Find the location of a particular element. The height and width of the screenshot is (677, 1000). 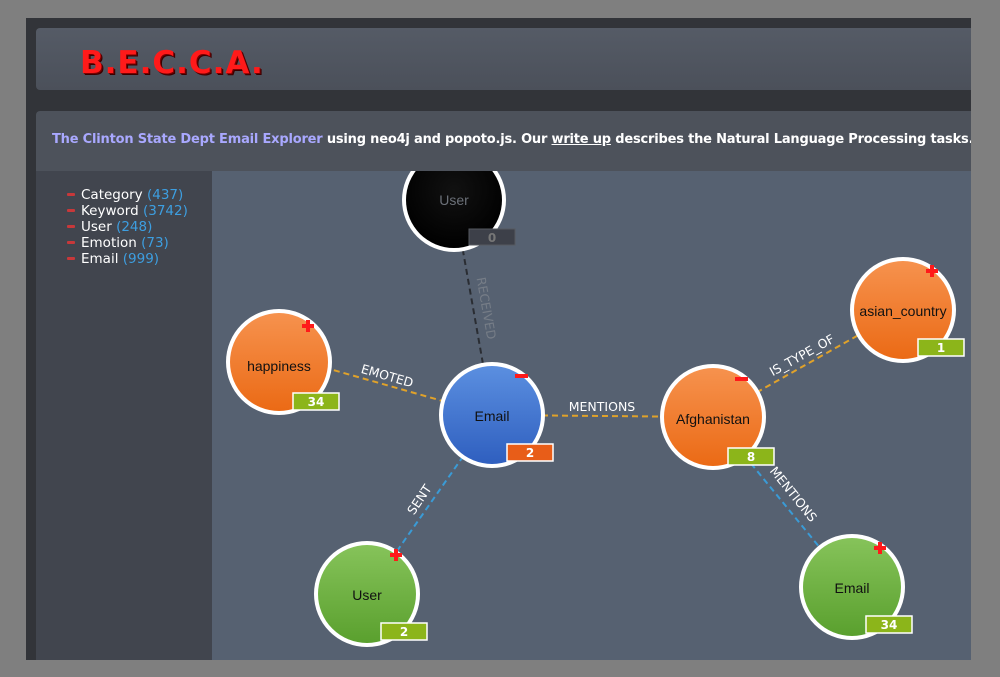

header-bar: B.E.C.C.A. is located at coordinates (503, 59).